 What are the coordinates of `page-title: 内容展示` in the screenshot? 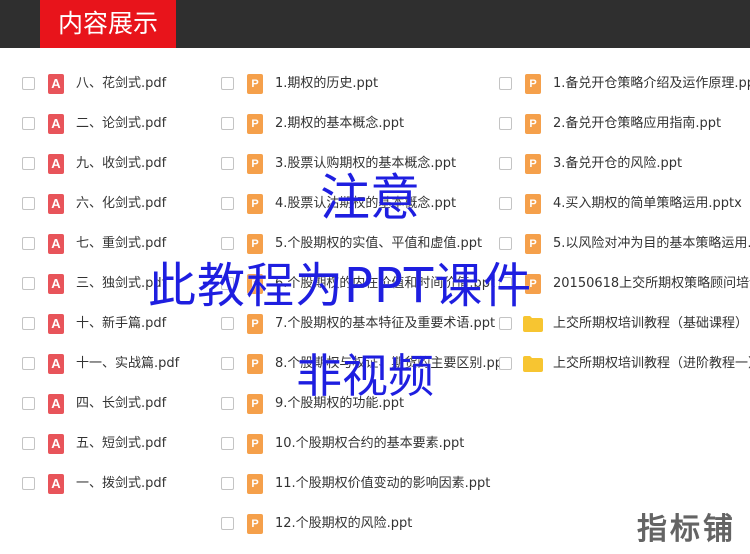 It's located at (108, 24).